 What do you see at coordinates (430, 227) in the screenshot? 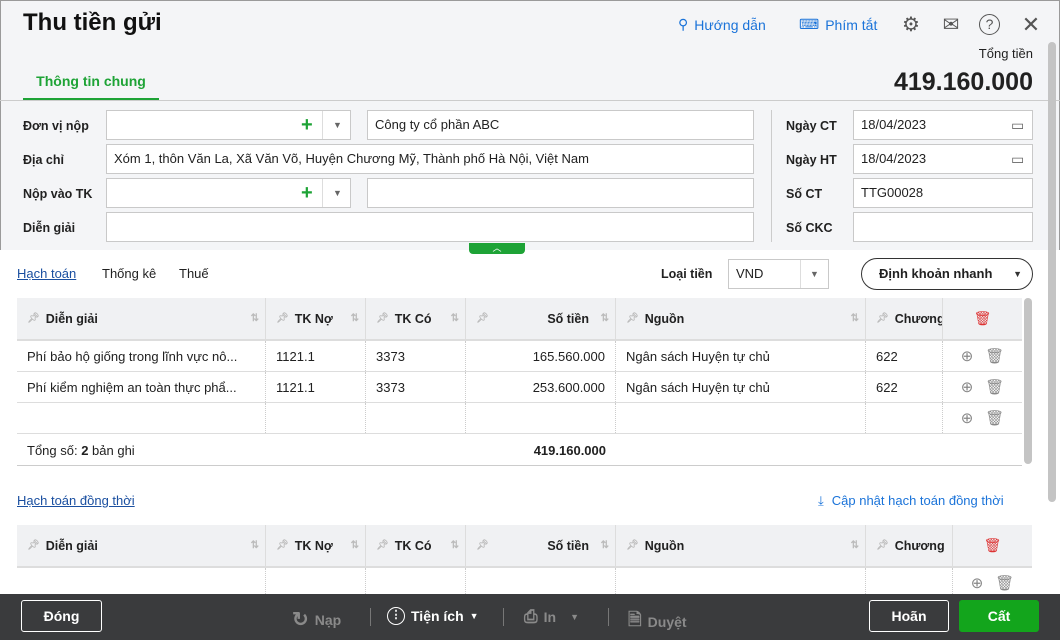
I see `description-input` at bounding box center [430, 227].